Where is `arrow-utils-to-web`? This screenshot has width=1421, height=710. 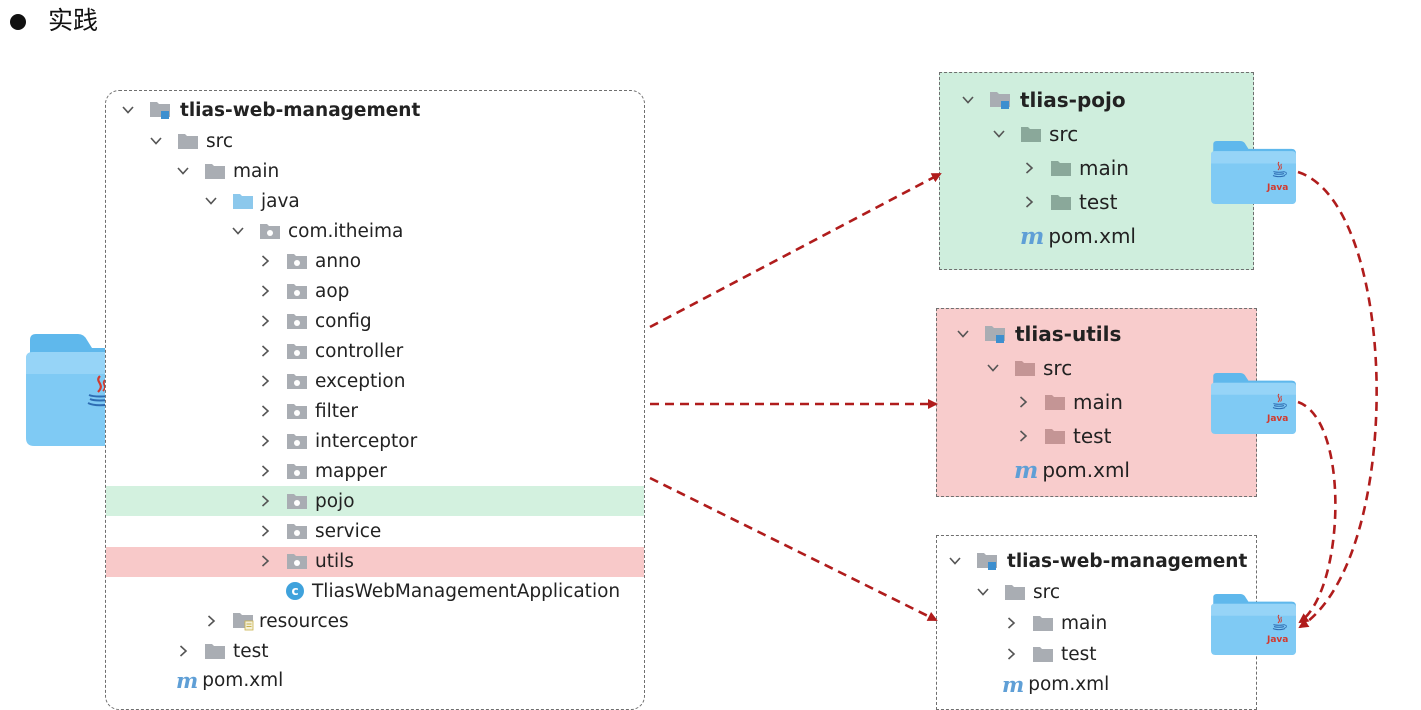
arrow-utils-to-web is located at coordinates (1317, 512).